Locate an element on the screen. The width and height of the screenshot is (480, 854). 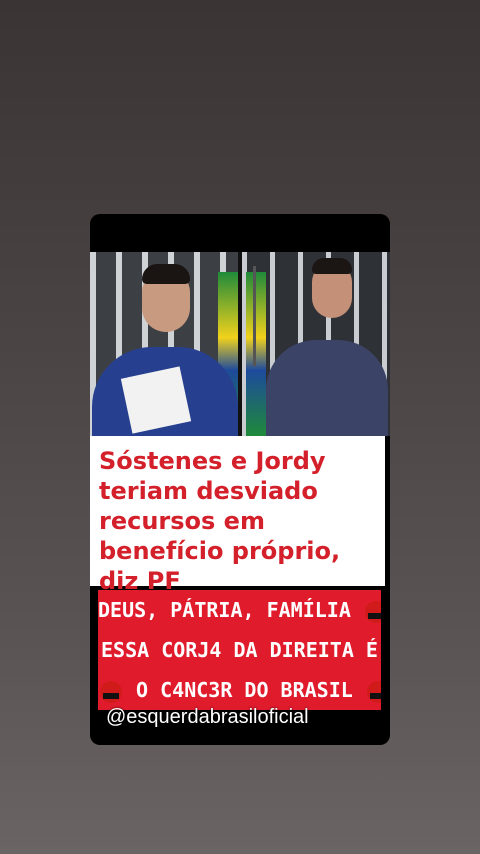
banner-line-3: O C4NC3R DO BRASIL is located at coordinates (239, 690).